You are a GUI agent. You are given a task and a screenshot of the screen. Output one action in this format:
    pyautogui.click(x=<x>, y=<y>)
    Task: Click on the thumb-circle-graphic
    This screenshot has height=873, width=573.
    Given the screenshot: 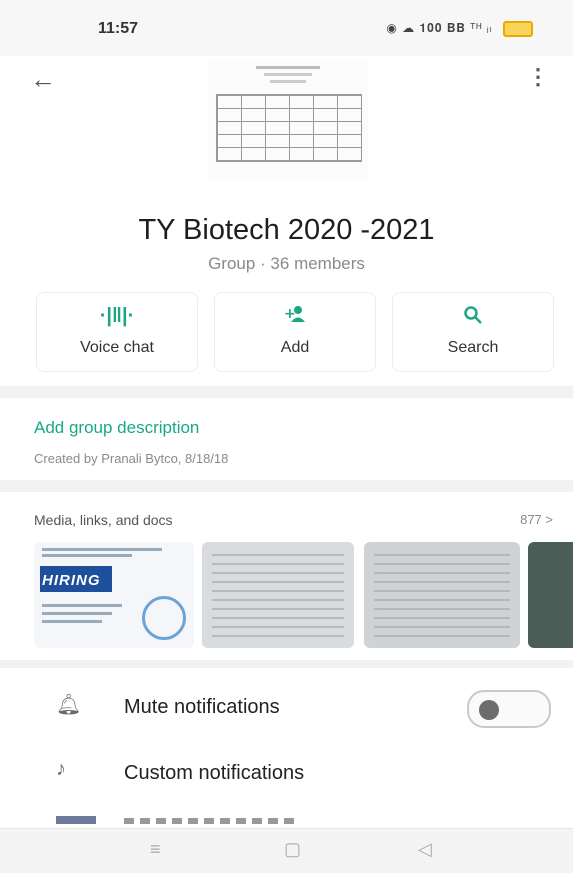 What is the action you would take?
    pyautogui.click(x=164, y=618)
    